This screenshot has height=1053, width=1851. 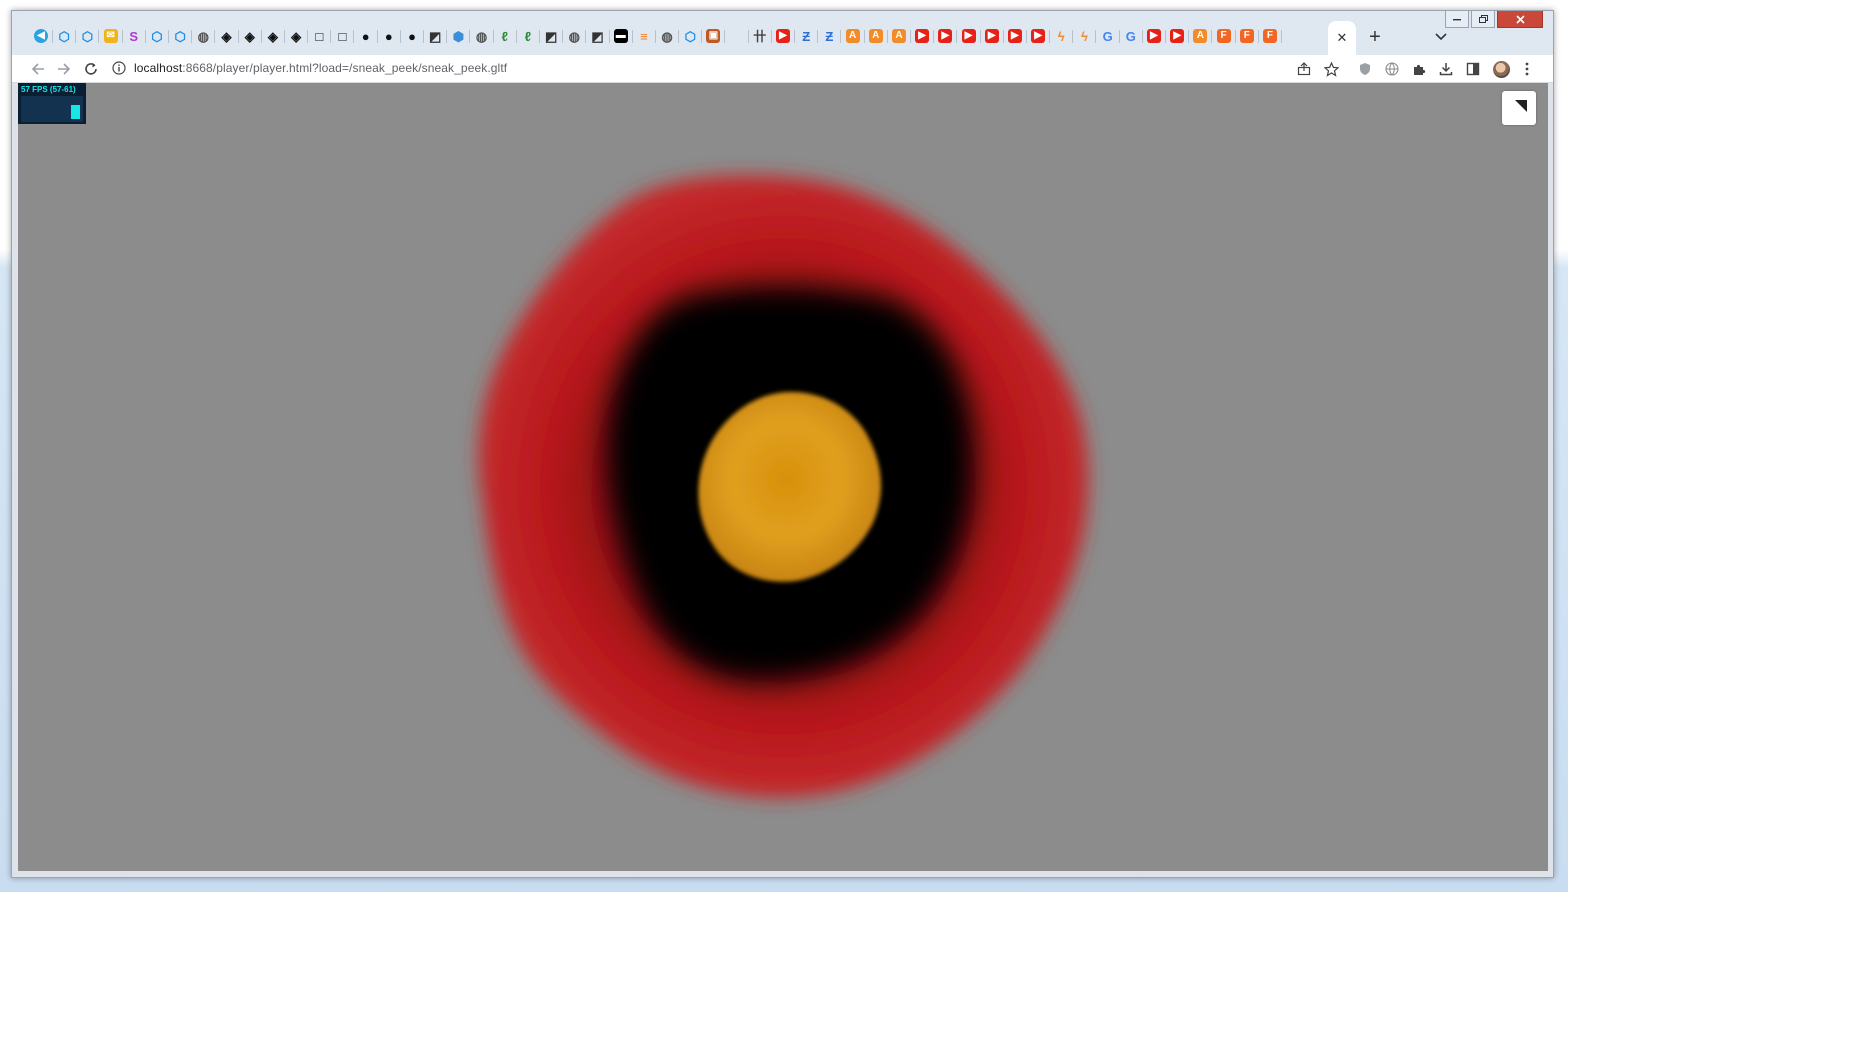 I want to click on tab: 卄, so click(x=760, y=36).